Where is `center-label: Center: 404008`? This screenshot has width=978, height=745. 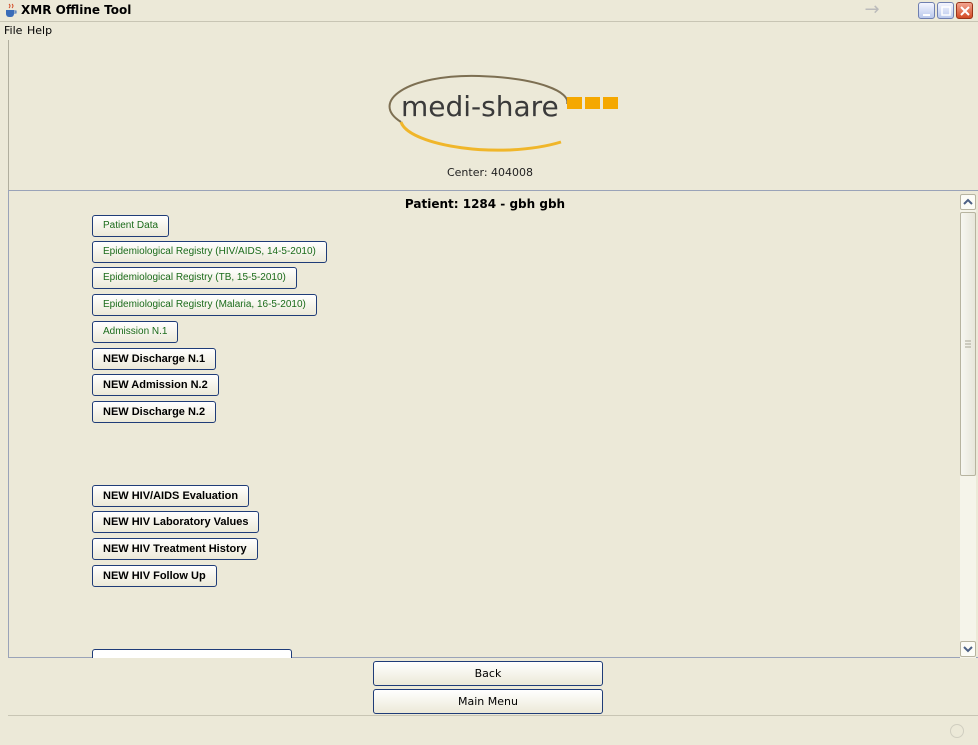
center-label: Center: 404008 is located at coordinates (490, 172).